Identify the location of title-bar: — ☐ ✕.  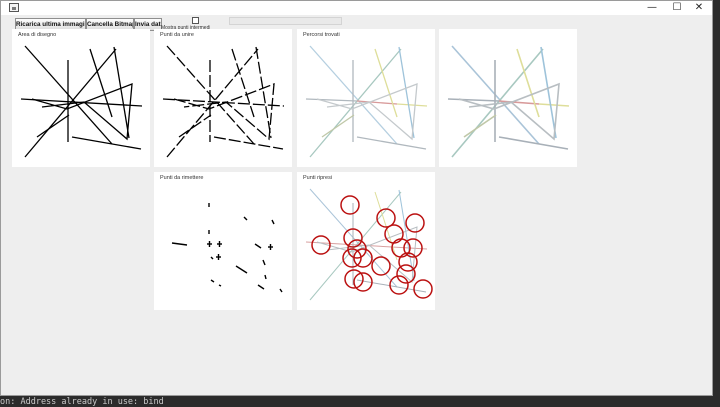
(356, 8).